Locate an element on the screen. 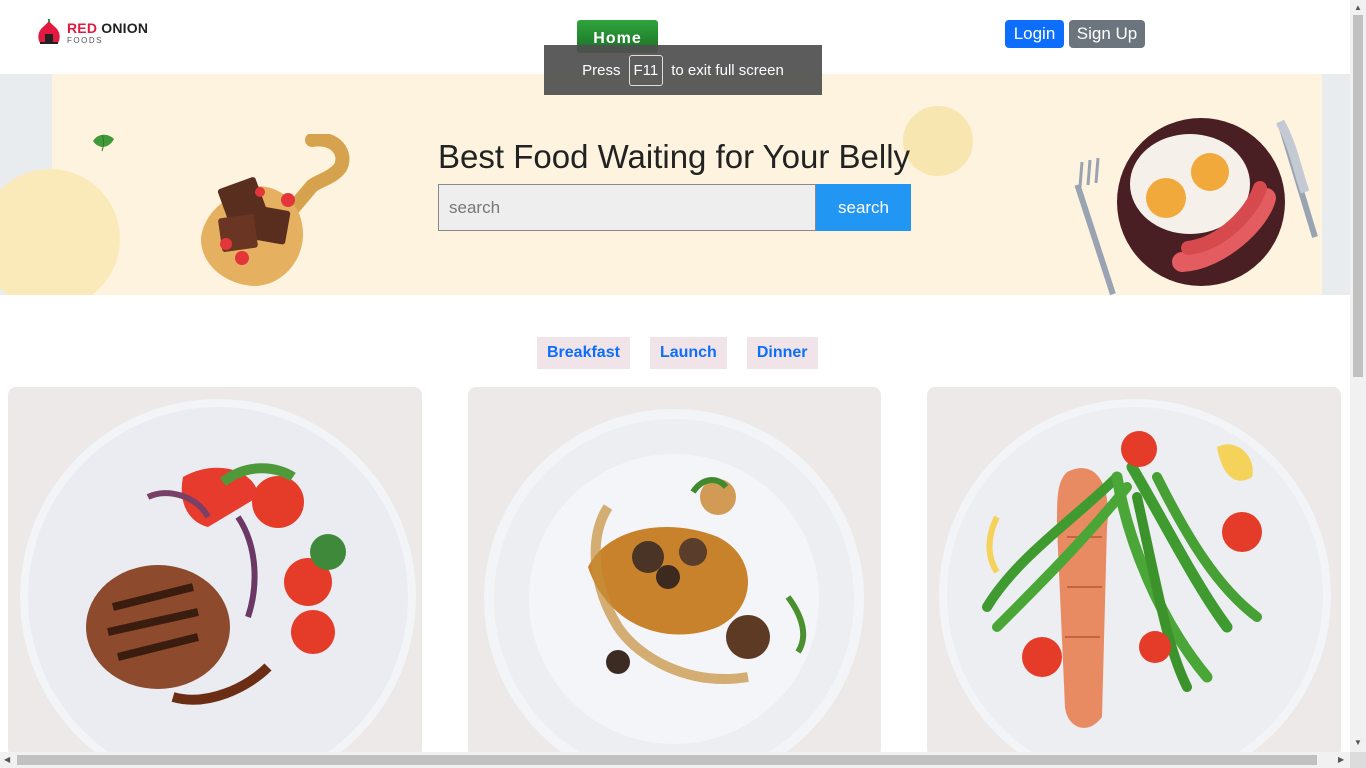  fullscreen-notice-prefix: Press is located at coordinates (601, 70).